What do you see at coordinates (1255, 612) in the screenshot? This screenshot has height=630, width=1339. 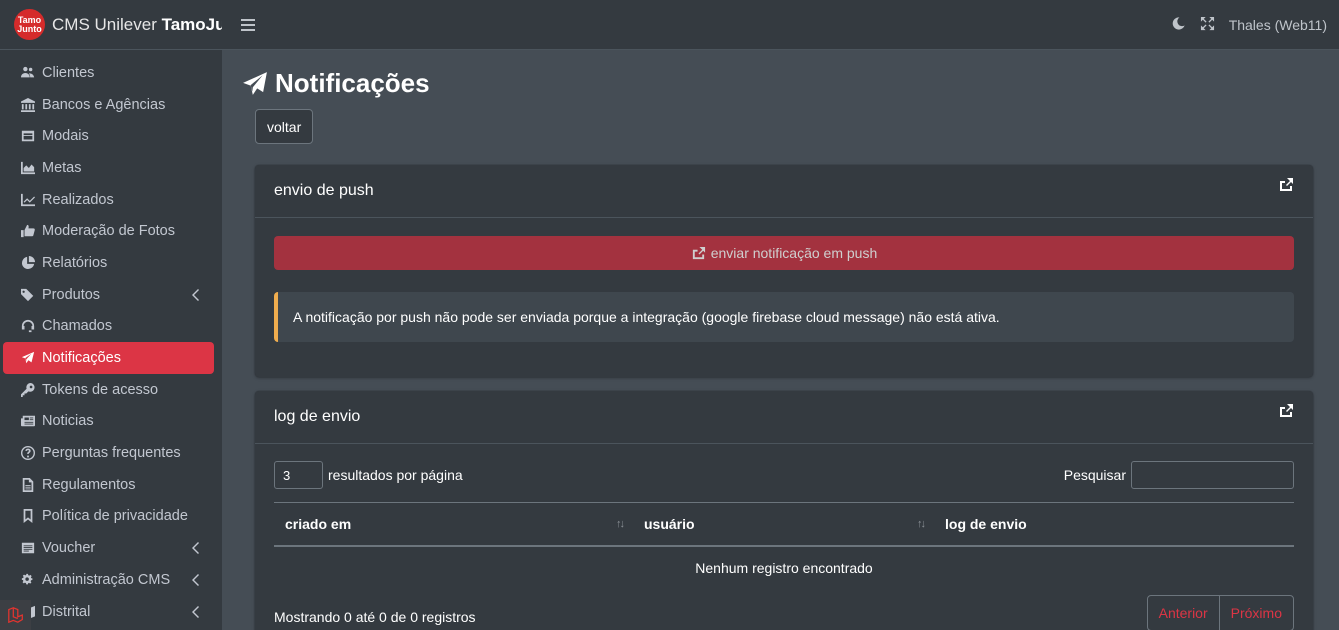 I see `next-page-button: Próximo` at bounding box center [1255, 612].